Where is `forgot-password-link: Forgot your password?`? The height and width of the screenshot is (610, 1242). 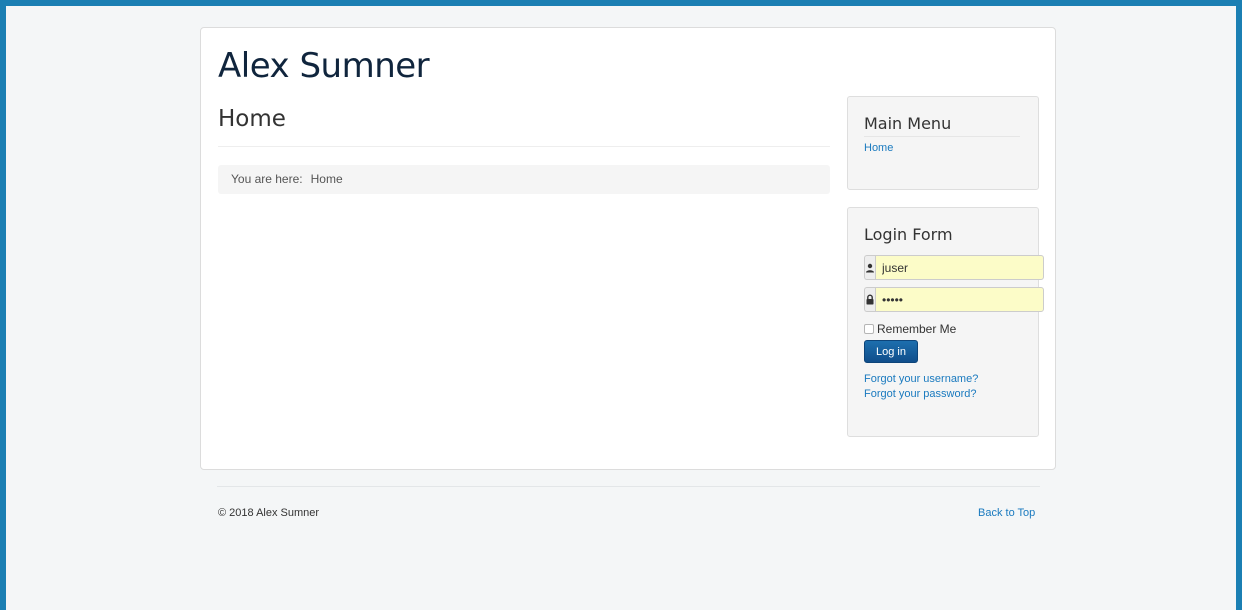
forgot-password-link: Forgot your password? is located at coordinates (920, 394).